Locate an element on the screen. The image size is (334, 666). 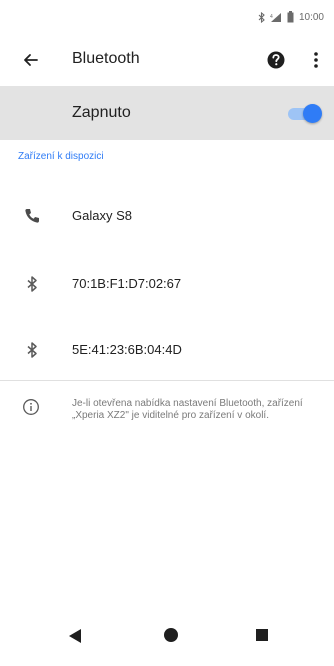
app-bar: Bluetooth is located at coordinates (167, 60).